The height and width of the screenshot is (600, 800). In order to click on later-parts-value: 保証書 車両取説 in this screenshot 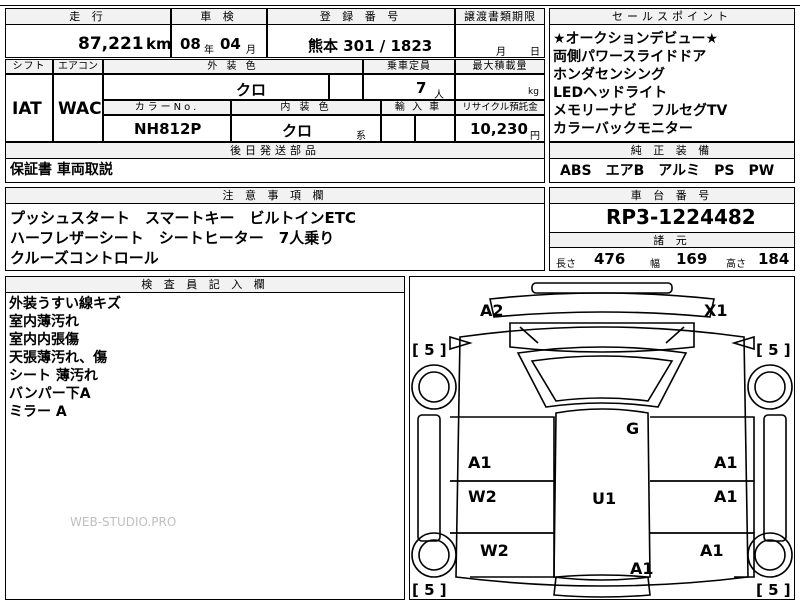, I will do `click(61, 170)`.